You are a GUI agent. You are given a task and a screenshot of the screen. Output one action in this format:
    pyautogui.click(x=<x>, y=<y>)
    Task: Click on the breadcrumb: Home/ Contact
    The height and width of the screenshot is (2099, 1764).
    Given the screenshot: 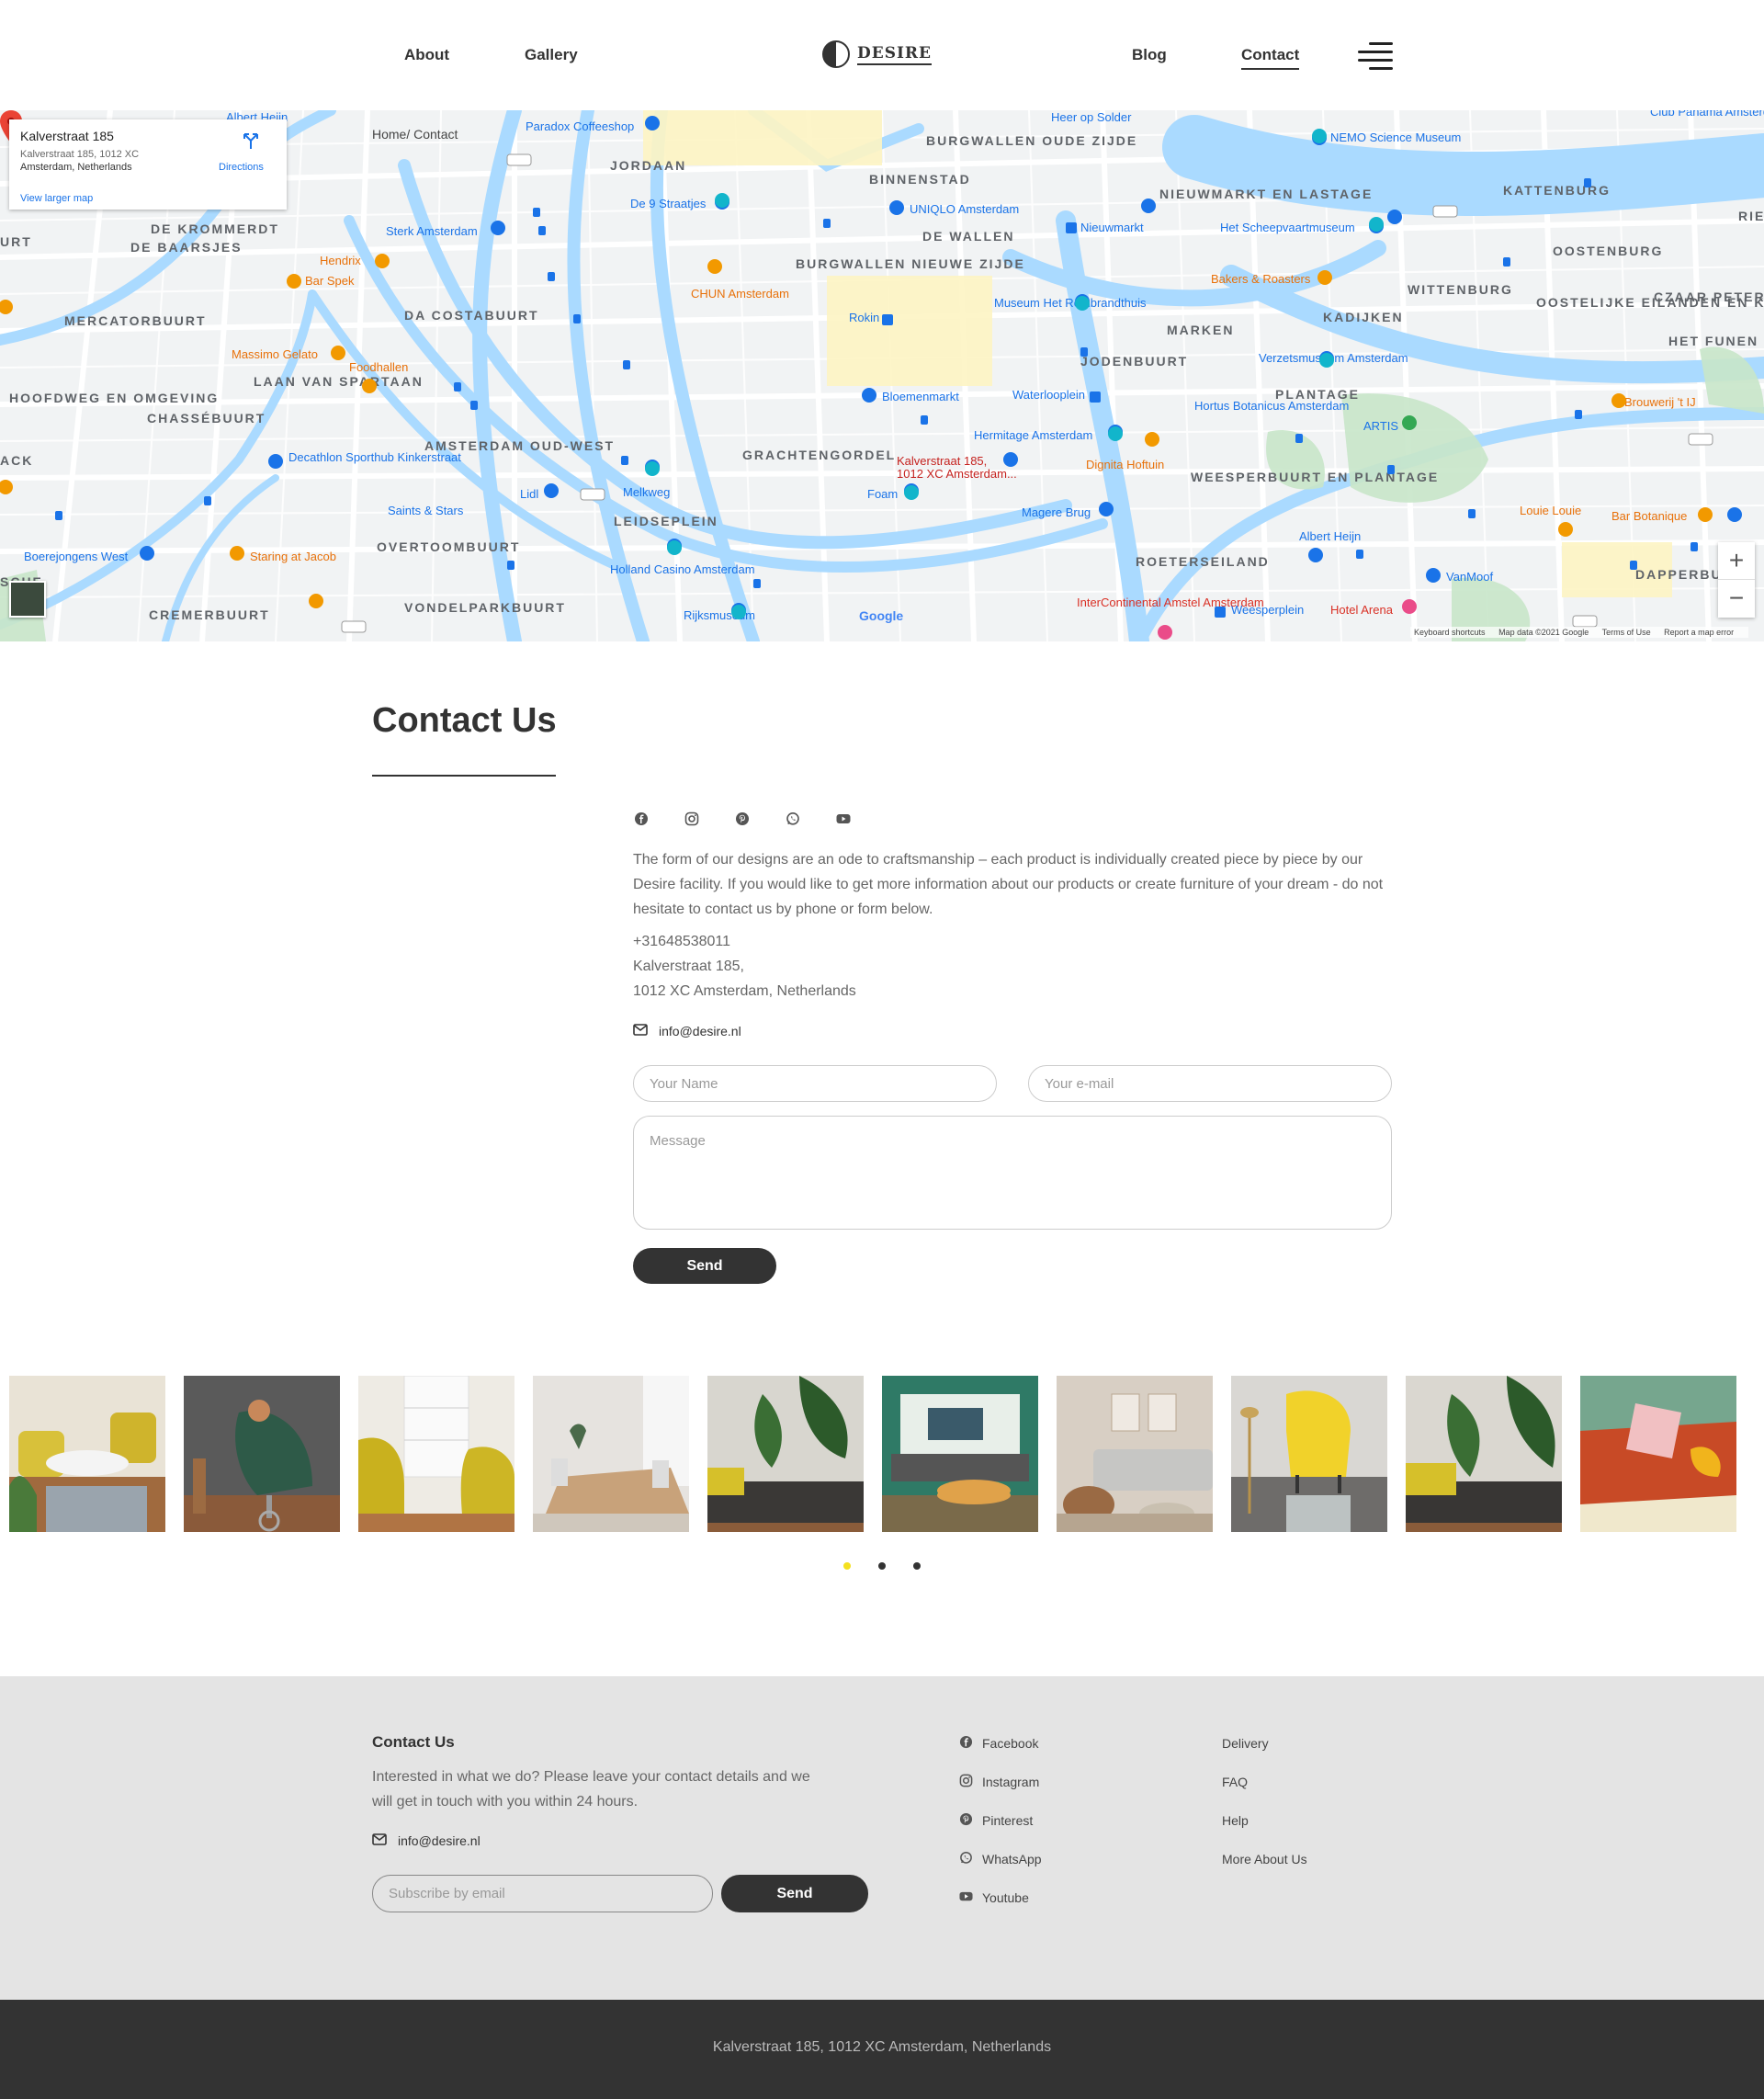 What is the action you would take?
    pyautogui.click(x=415, y=134)
    